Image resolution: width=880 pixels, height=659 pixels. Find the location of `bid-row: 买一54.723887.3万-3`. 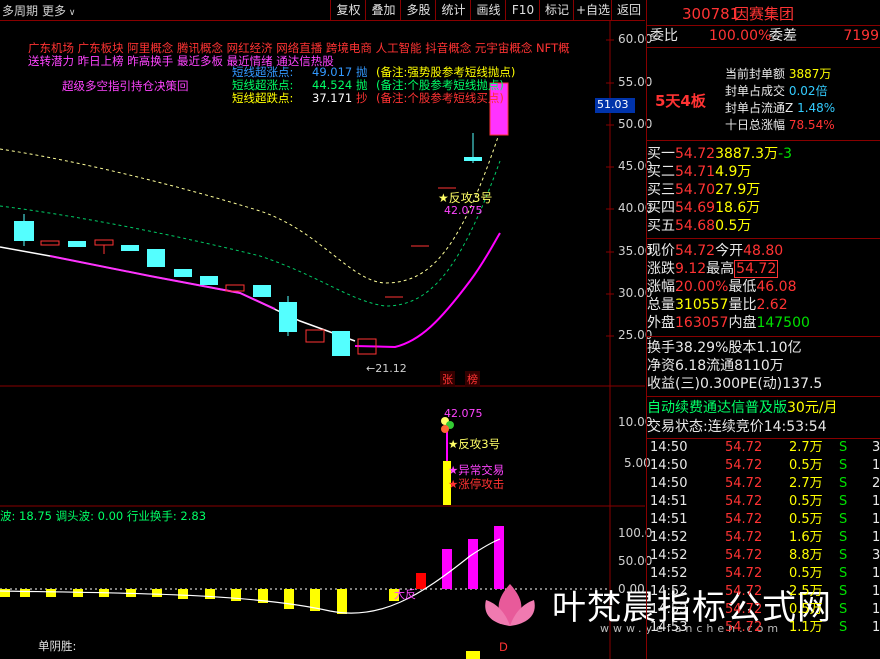

bid-row: 买一54.723887.3万-3 is located at coordinates (763, 154).